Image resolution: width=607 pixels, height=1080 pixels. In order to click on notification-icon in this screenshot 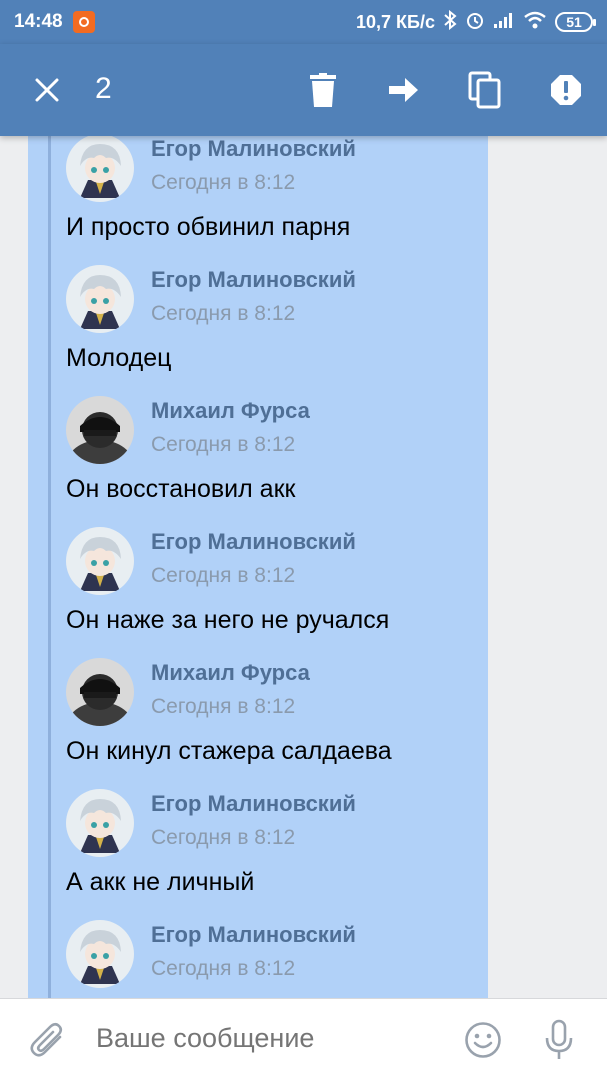, I will do `click(83, 22)`.